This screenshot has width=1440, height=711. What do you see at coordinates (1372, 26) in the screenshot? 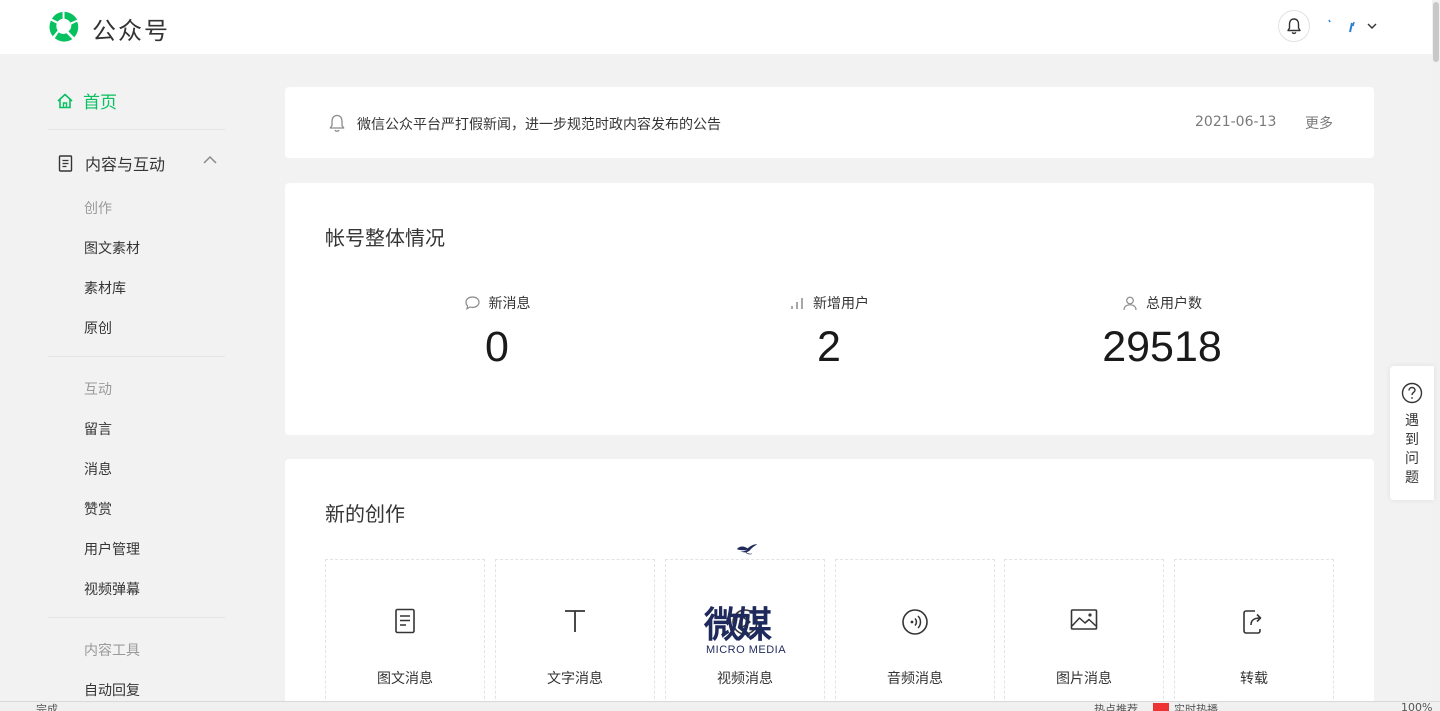
I see `chevron-down-icon` at bounding box center [1372, 26].